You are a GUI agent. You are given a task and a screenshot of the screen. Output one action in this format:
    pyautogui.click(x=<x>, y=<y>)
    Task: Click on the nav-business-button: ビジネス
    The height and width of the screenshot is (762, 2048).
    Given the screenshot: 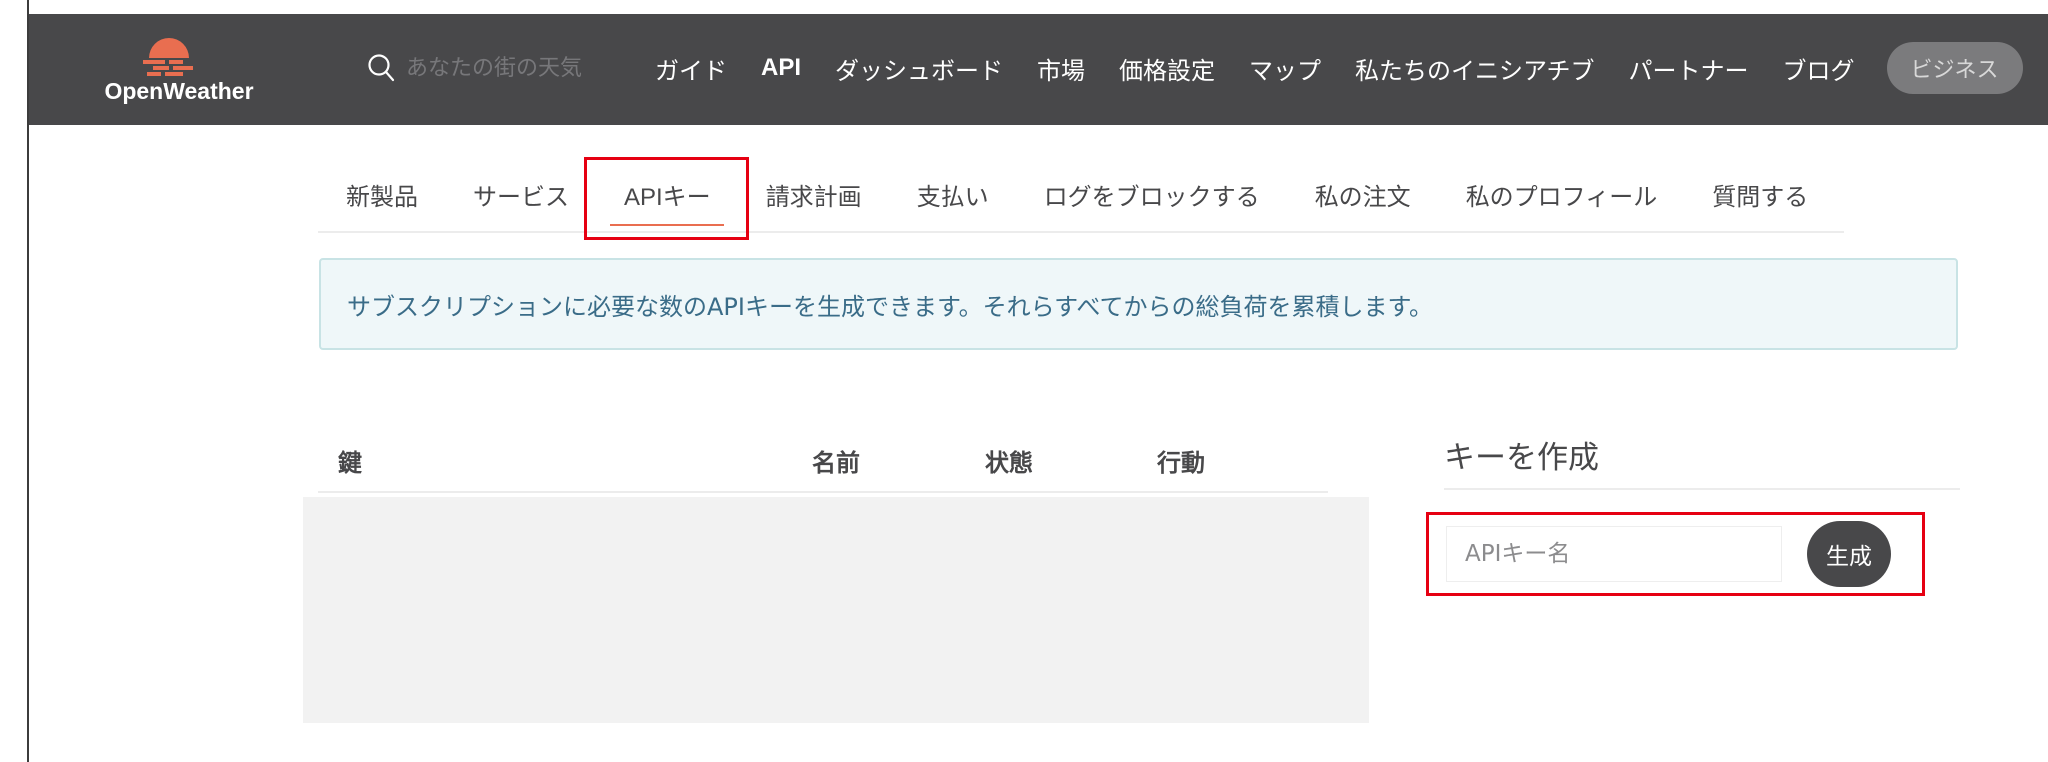 What is the action you would take?
    pyautogui.click(x=1954, y=68)
    